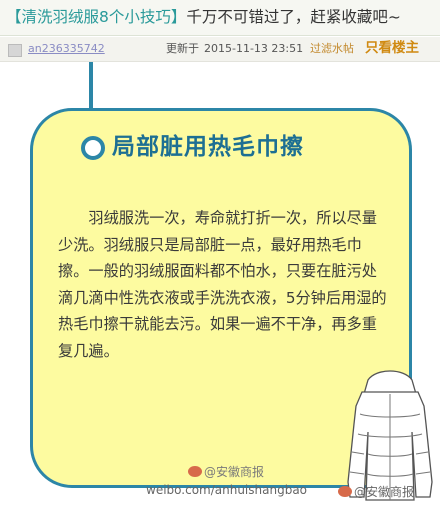 The height and width of the screenshot is (505, 440). I want to click on post-title-tag: 【清洗羽绒服8个小技巧】, so click(96, 17).